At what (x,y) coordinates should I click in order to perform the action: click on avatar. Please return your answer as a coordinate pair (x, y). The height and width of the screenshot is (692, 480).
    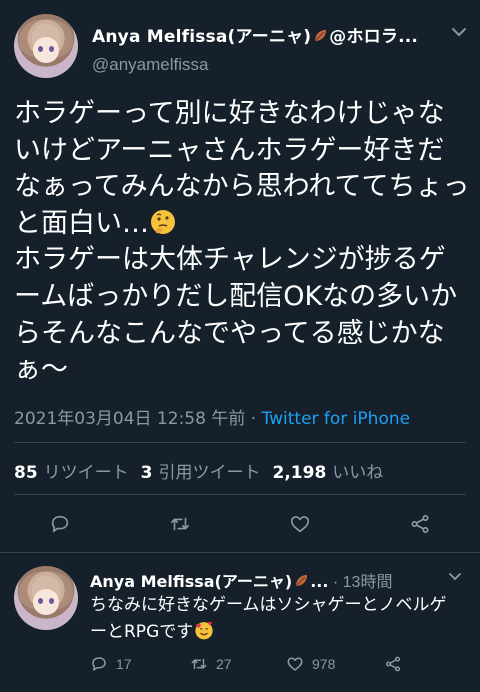
    Looking at the image, I should click on (46, 46).